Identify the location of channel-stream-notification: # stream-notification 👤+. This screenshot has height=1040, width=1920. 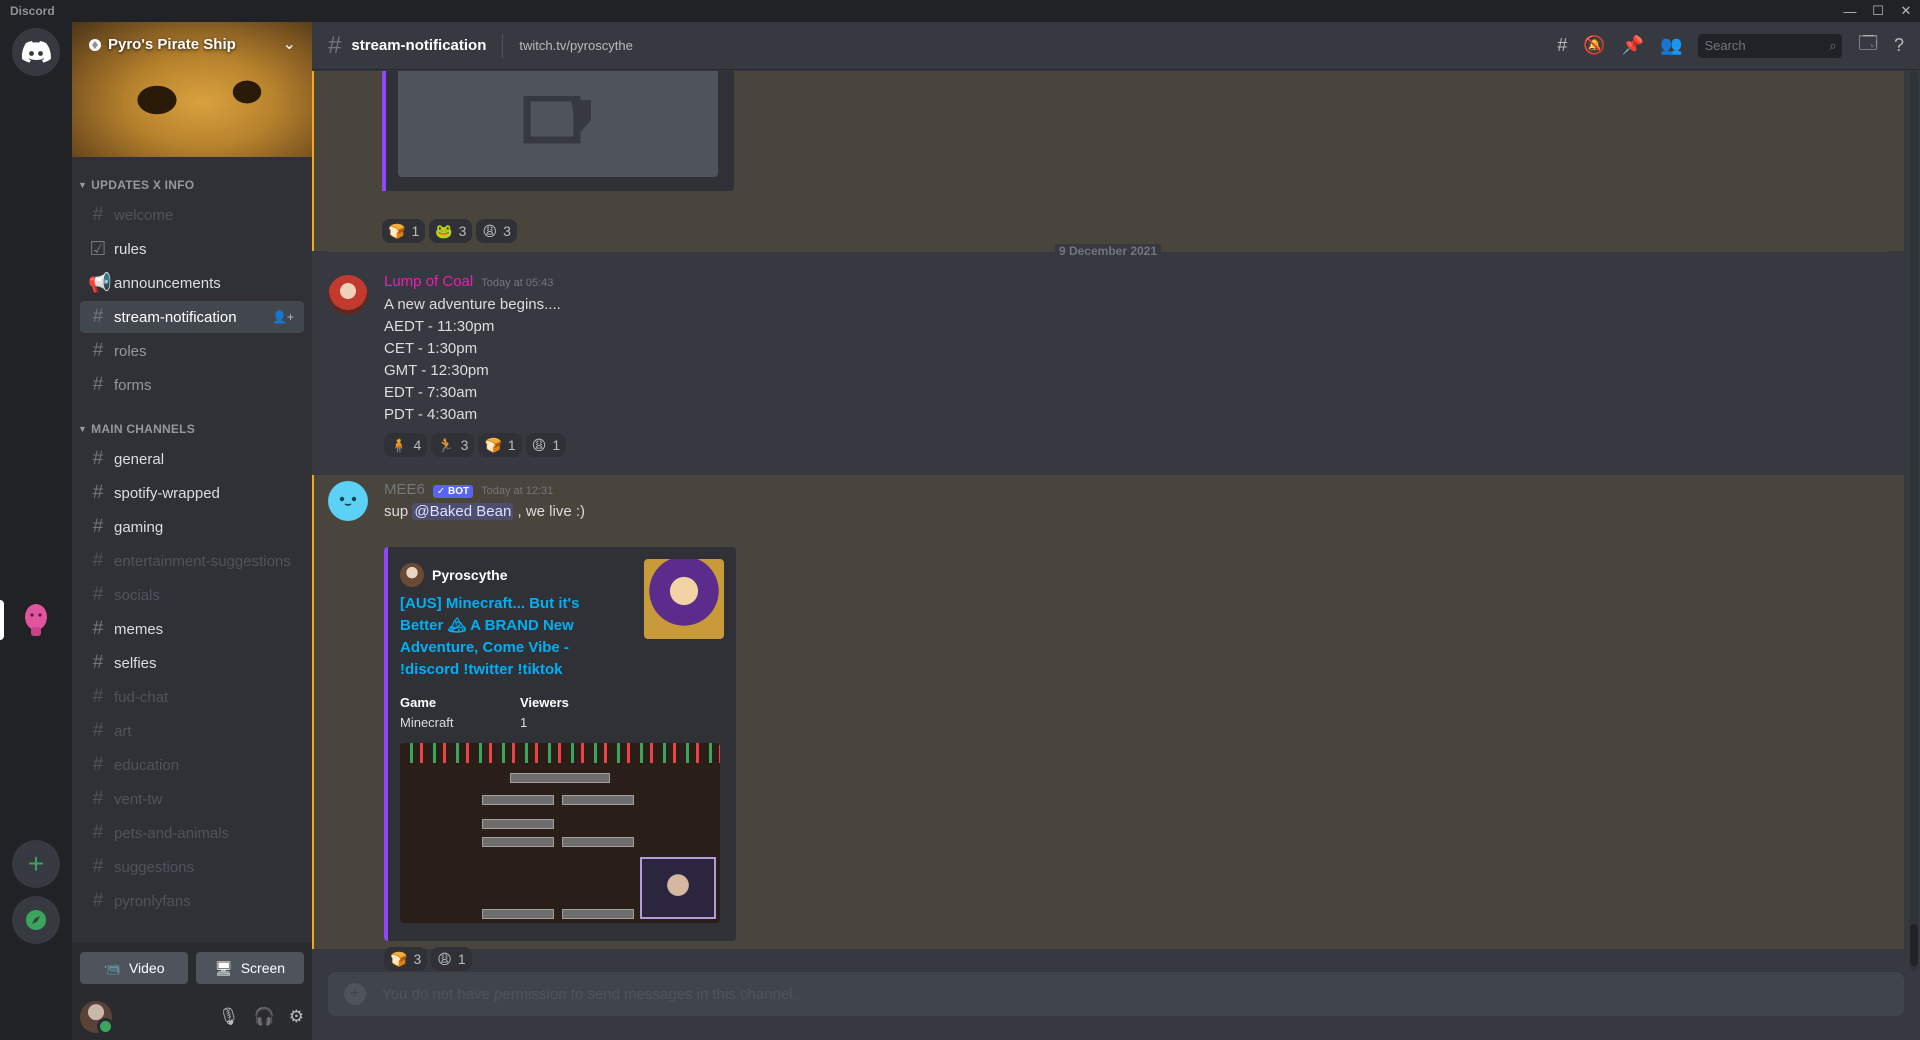
(192, 317).